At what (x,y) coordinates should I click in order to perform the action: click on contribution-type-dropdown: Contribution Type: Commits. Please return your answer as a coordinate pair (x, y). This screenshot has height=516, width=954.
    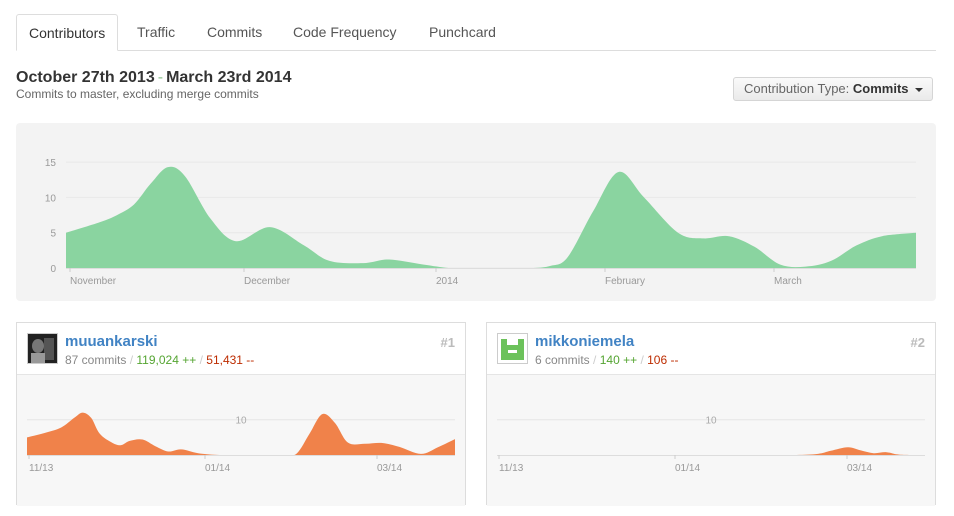
    Looking at the image, I should click on (833, 89).